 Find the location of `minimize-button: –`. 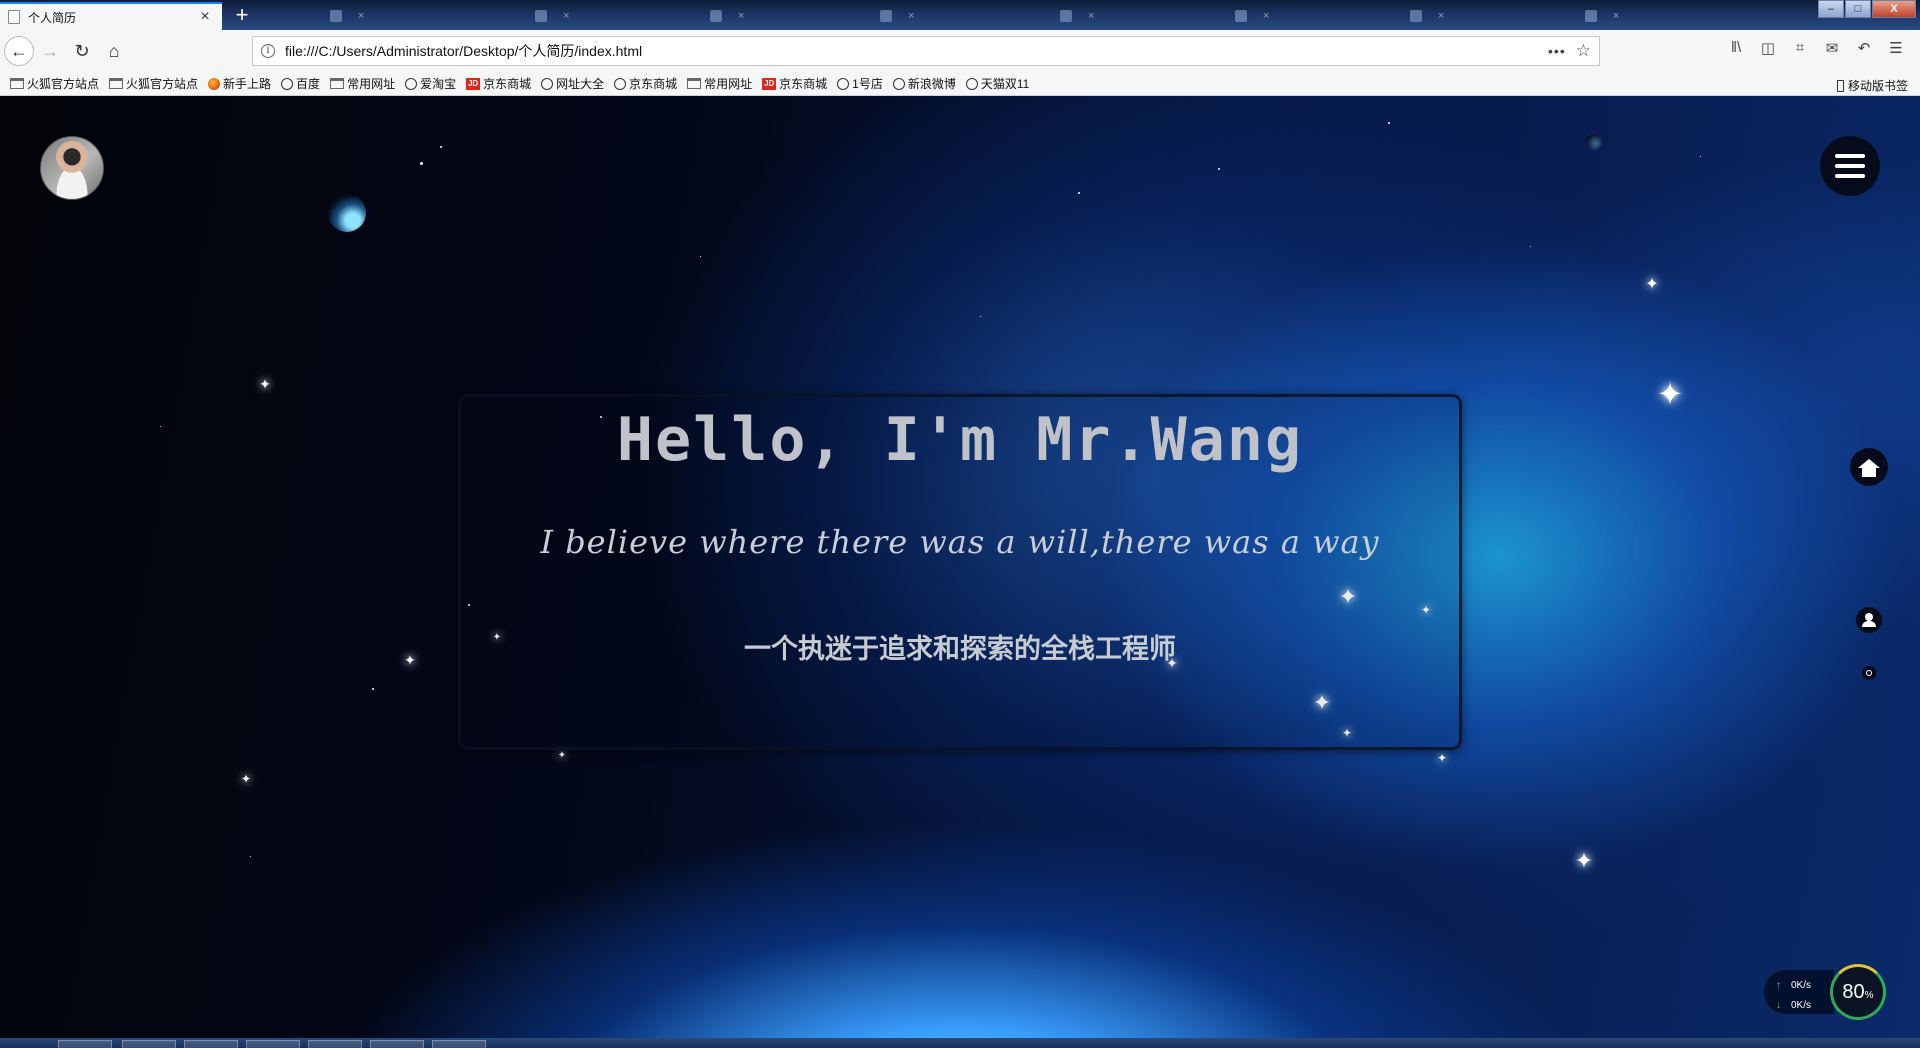

minimize-button: – is located at coordinates (1831, 9).